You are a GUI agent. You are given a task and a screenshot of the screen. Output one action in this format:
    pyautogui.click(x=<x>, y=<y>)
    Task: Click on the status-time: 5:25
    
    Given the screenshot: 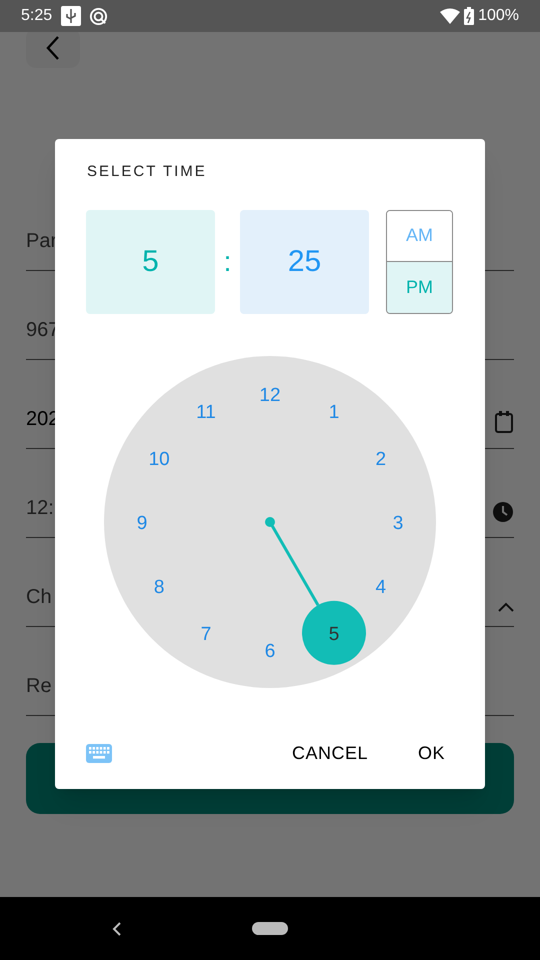 What is the action you would take?
    pyautogui.click(x=36, y=16)
    